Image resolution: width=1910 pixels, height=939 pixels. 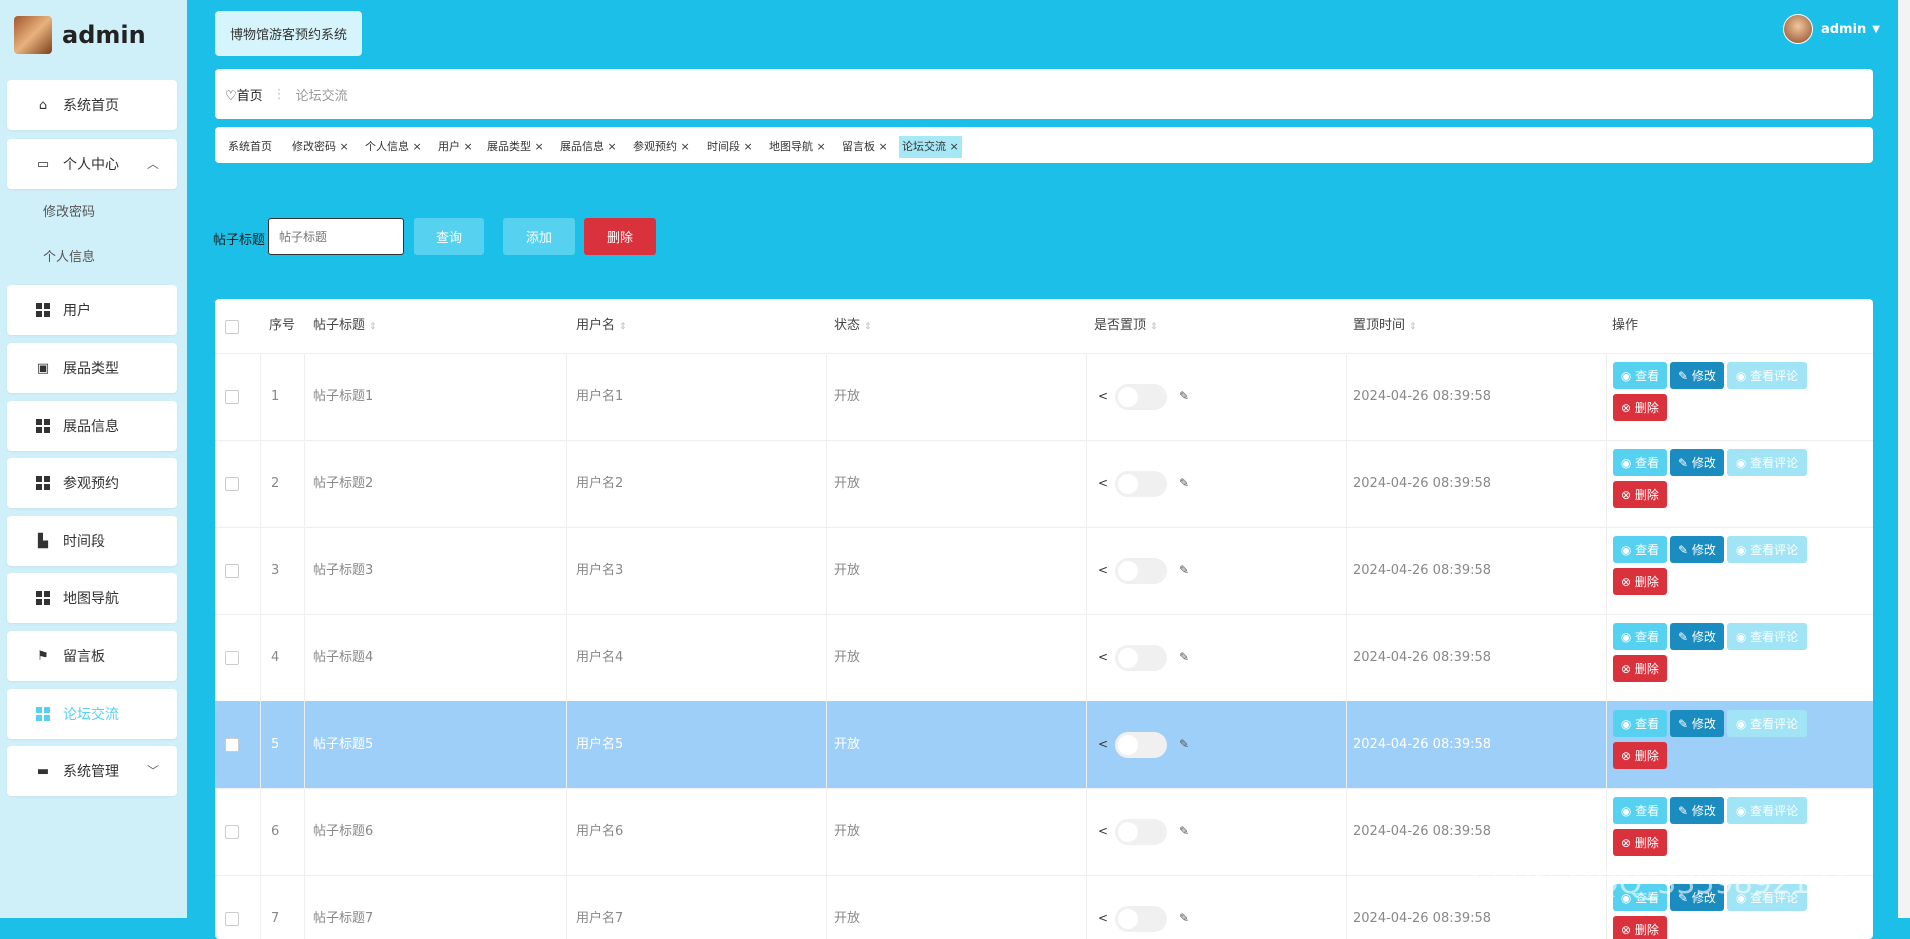 I want to click on sidebar-item-personal-center: ▭ 个人中心 ︿, so click(x=92, y=164).